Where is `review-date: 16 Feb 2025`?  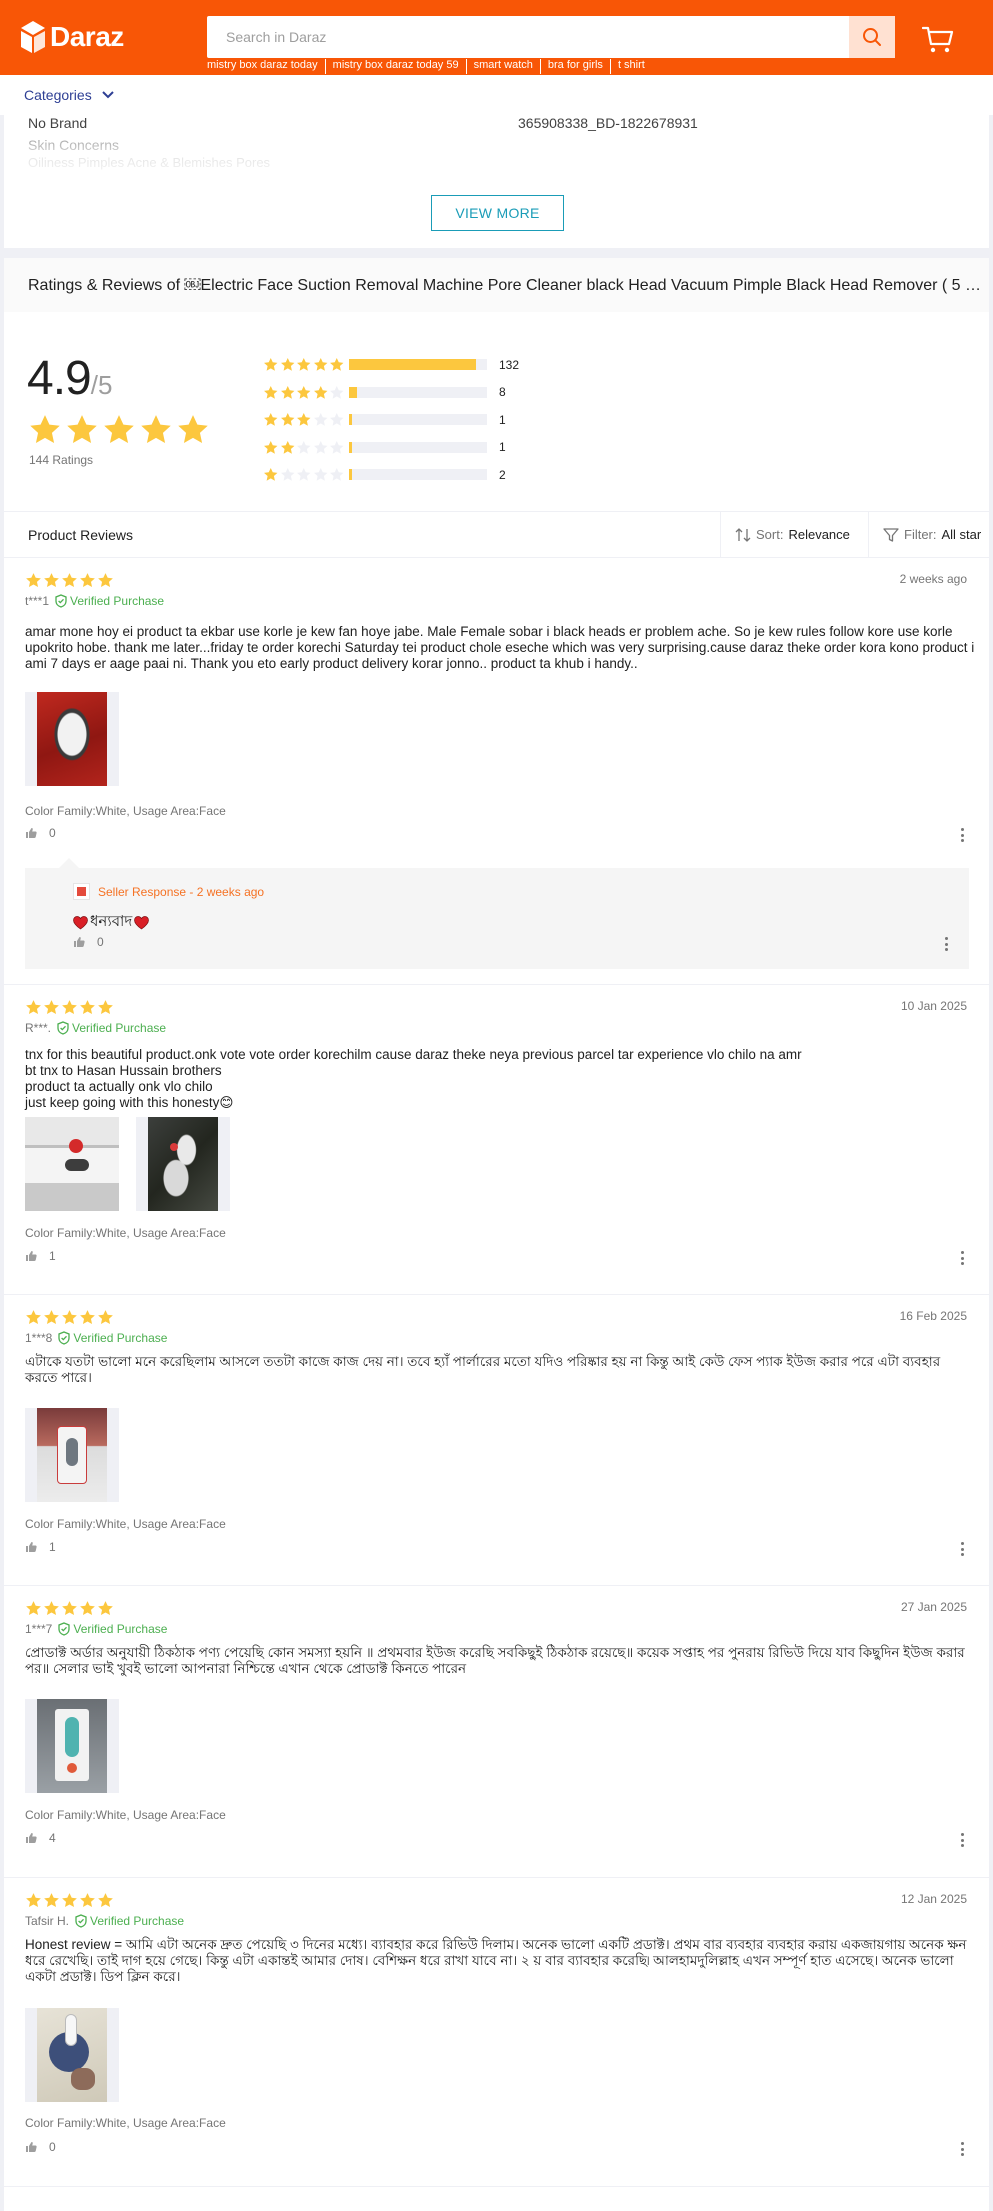 review-date: 16 Feb 2025 is located at coordinates (933, 1316).